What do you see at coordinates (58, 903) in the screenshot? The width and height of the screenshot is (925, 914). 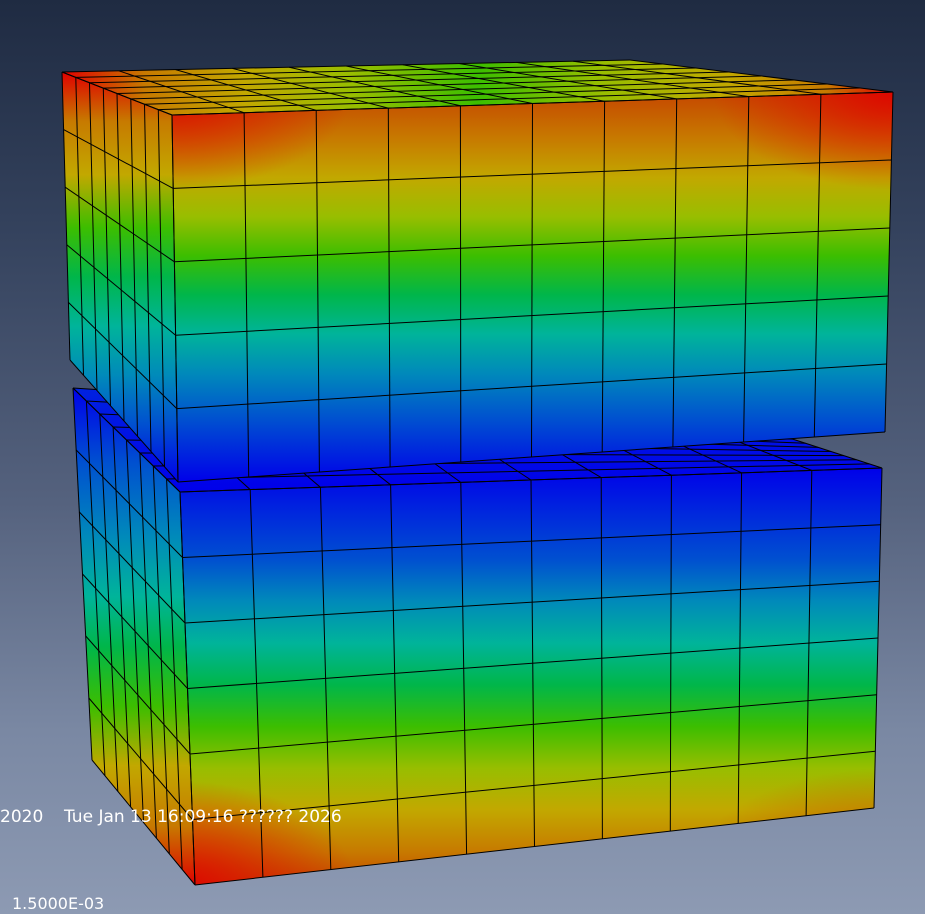 I see `deformation-scale-factor: 1.5000E-03` at bounding box center [58, 903].